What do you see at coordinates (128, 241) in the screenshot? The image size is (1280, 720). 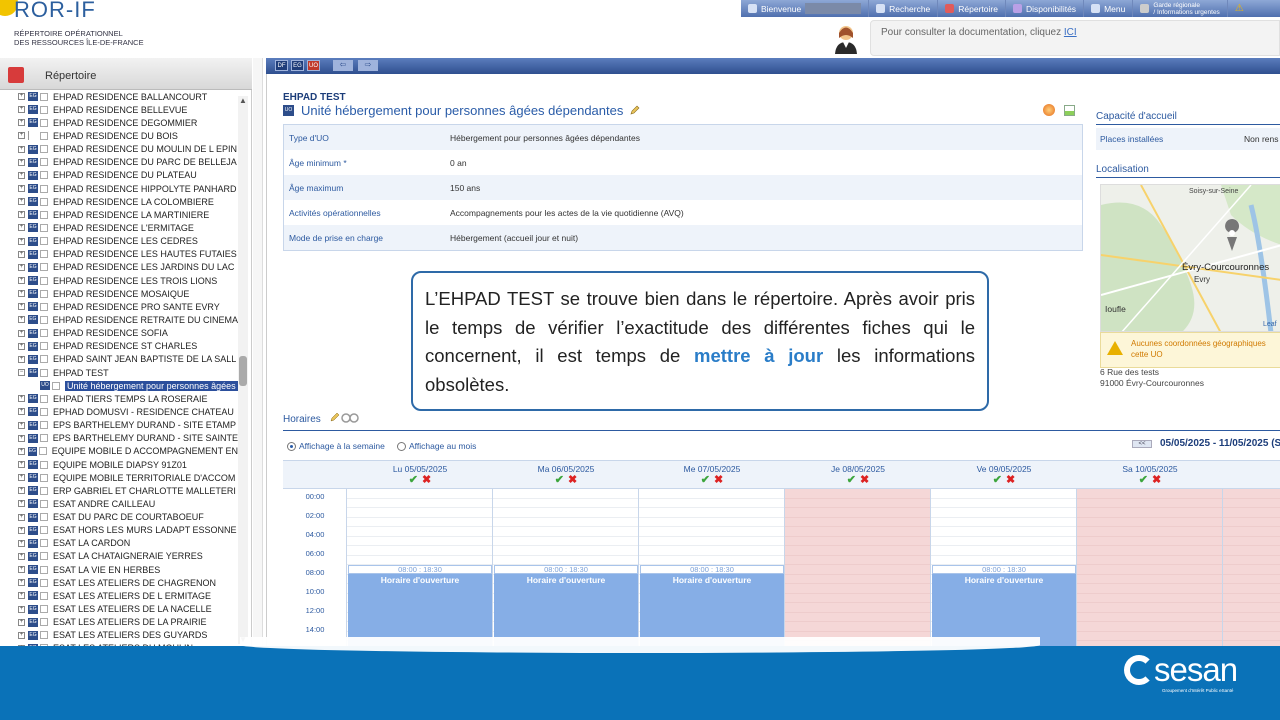 I see `tree-item: + EG EHPAD RESIDENCE LES CEDRES` at bounding box center [128, 241].